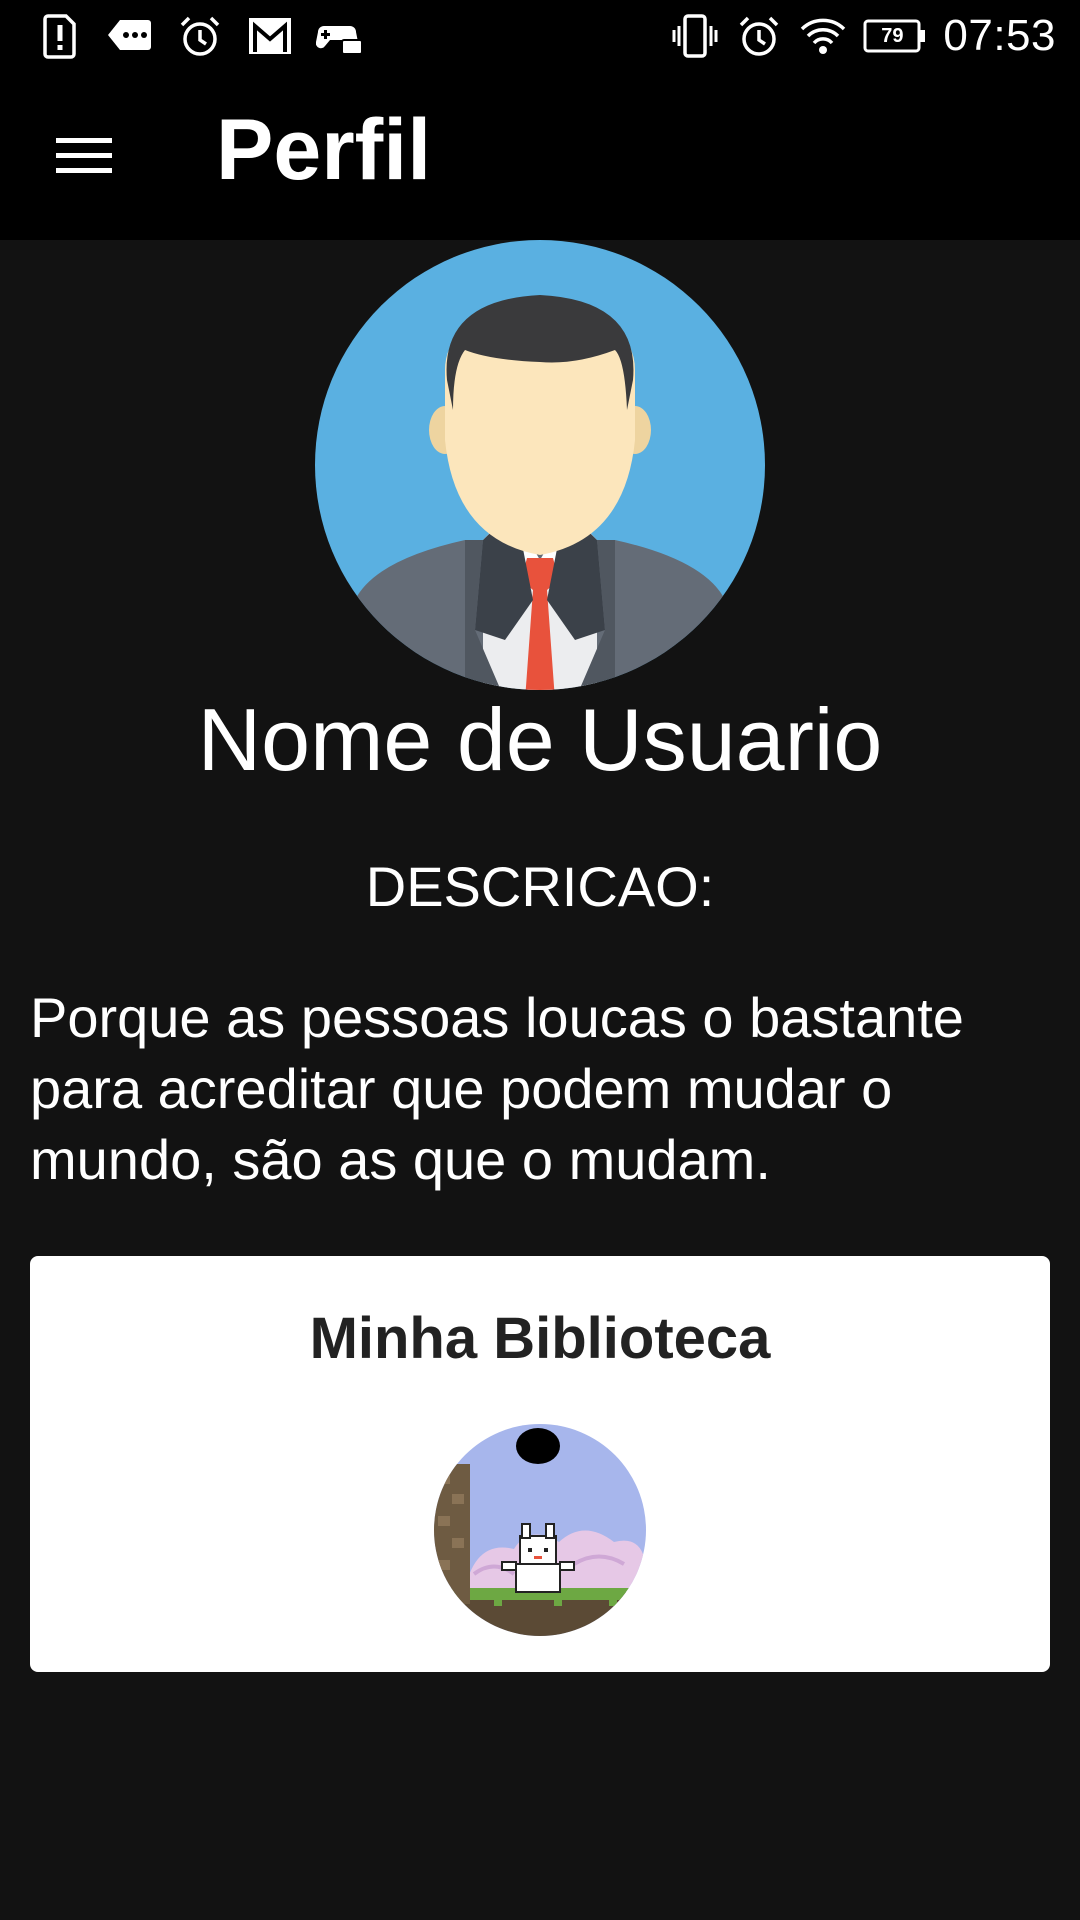  I want to click on message-icon, so click(129, 35).